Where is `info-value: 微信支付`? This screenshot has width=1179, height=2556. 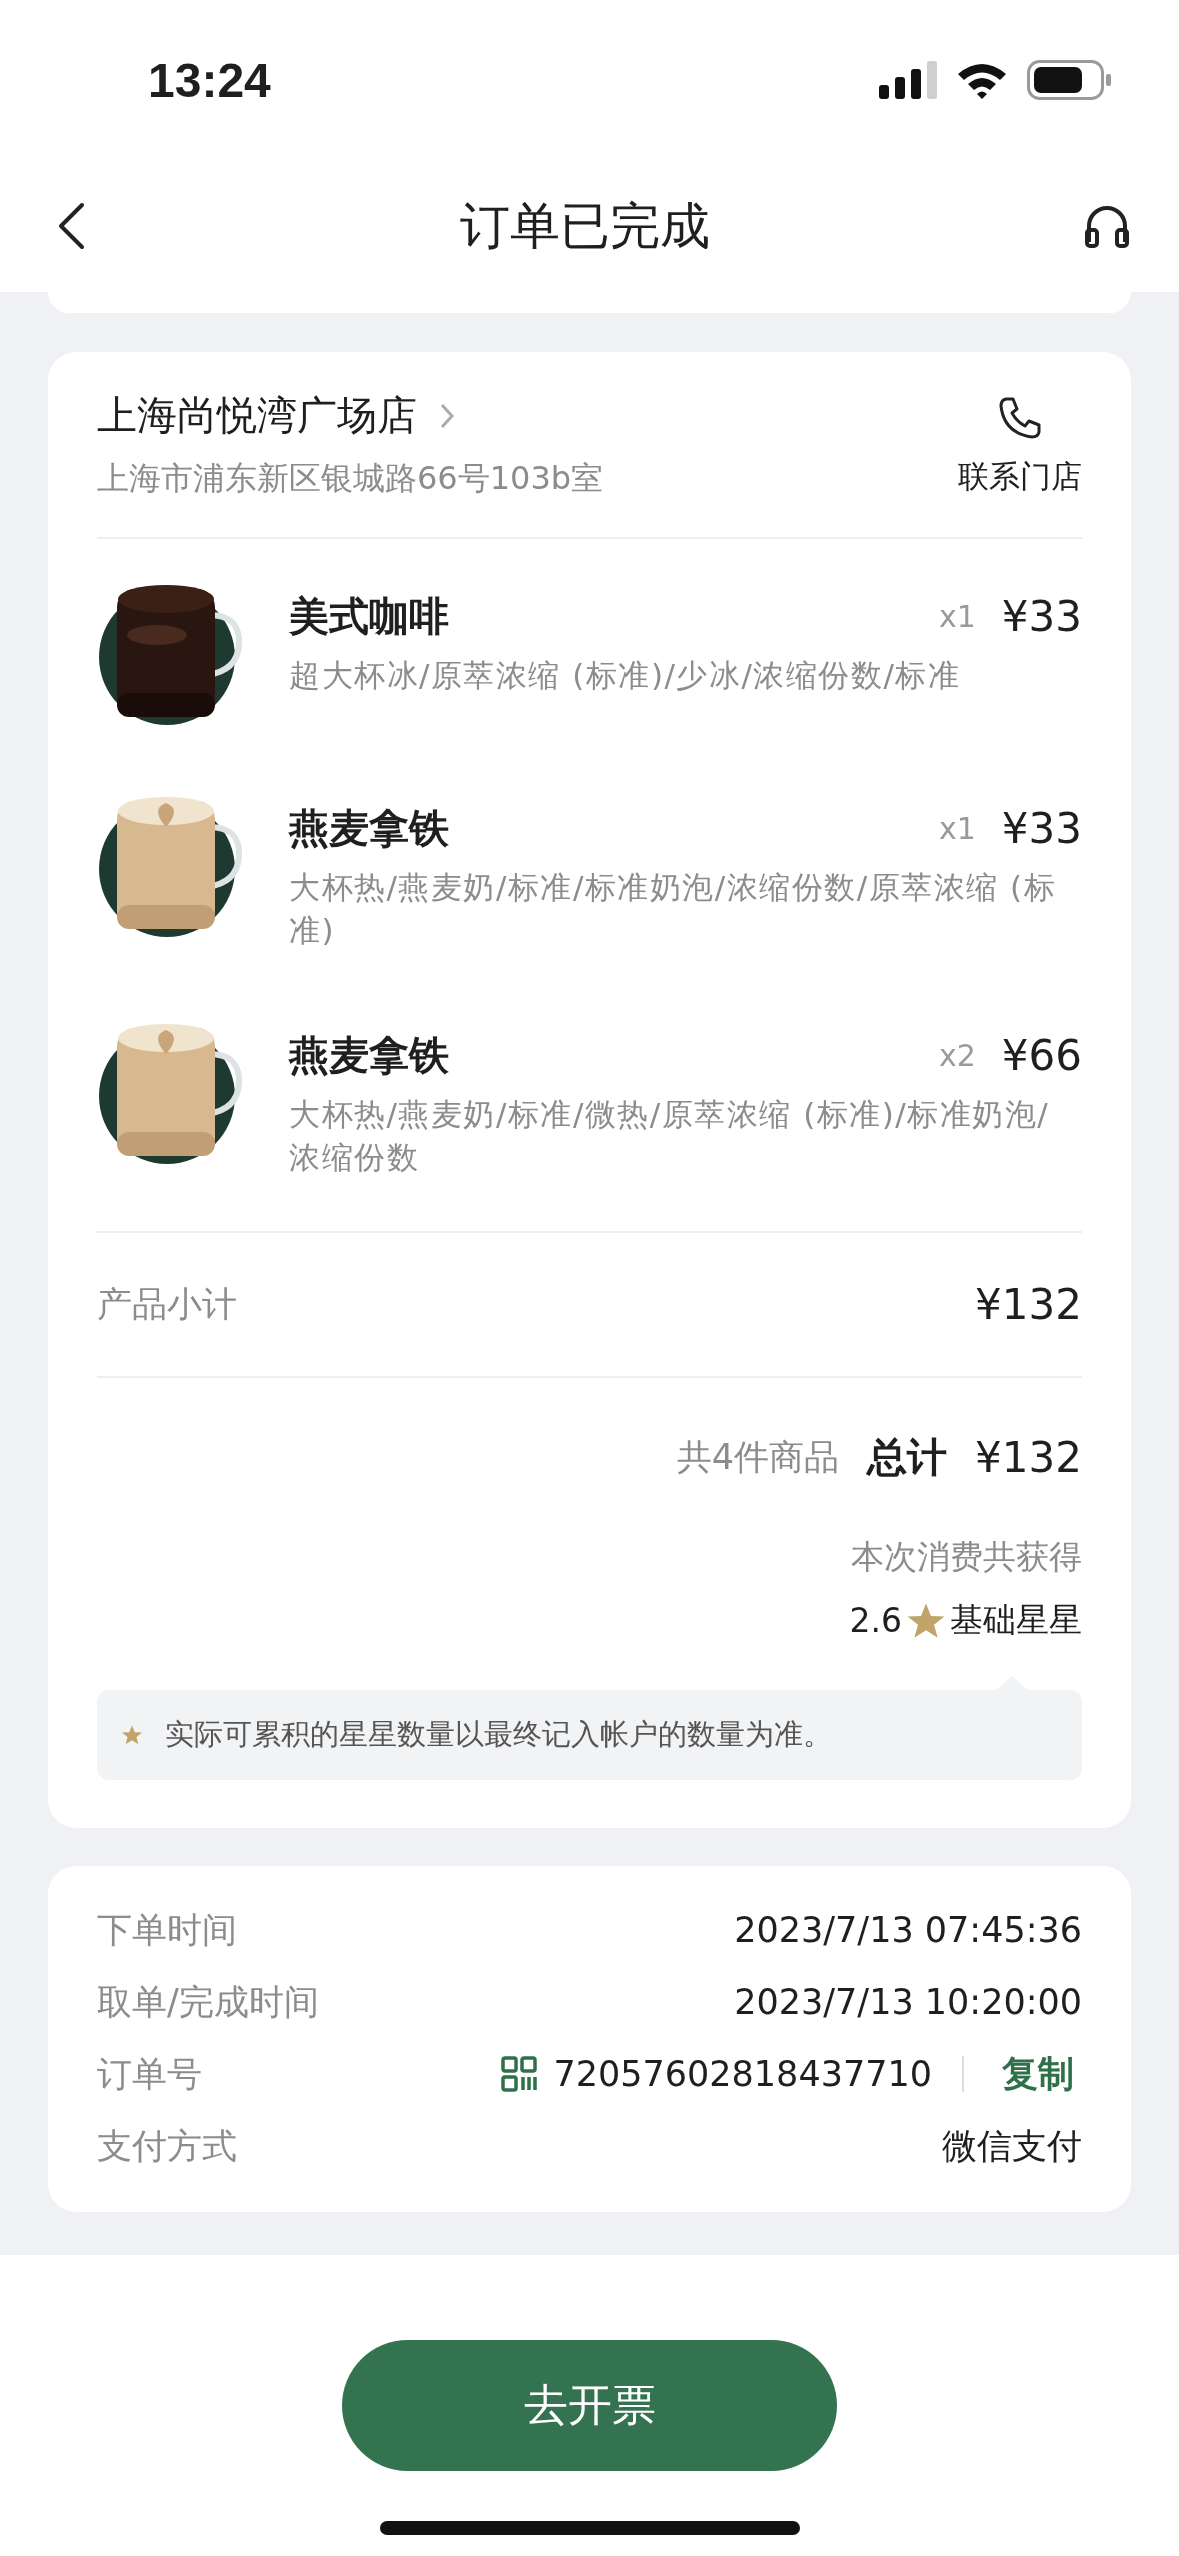 info-value: 微信支付 is located at coordinates (1012, 2146).